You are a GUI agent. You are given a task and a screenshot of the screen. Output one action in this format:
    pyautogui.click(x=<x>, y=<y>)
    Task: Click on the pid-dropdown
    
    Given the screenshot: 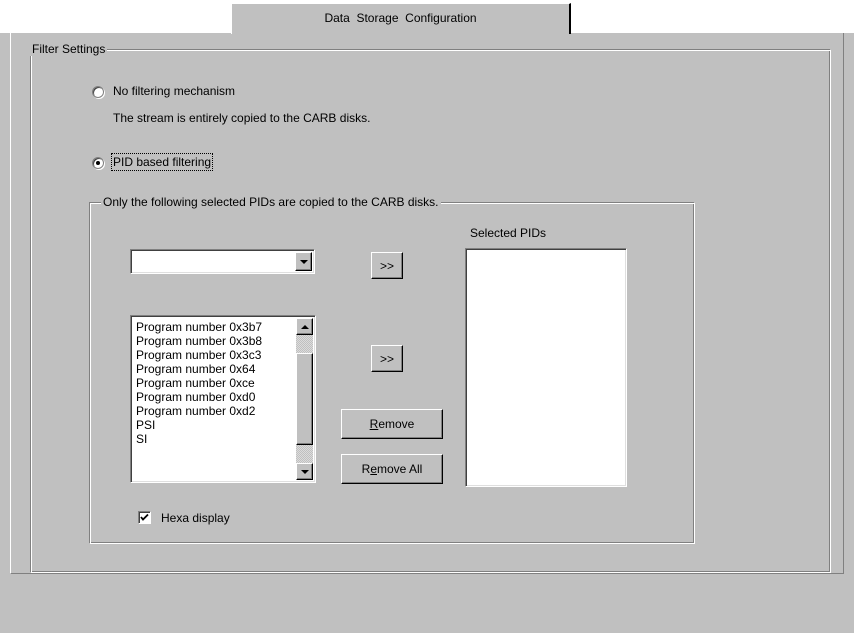 What is the action you would take?
    pyautogui.click(x=222, y=261)
    